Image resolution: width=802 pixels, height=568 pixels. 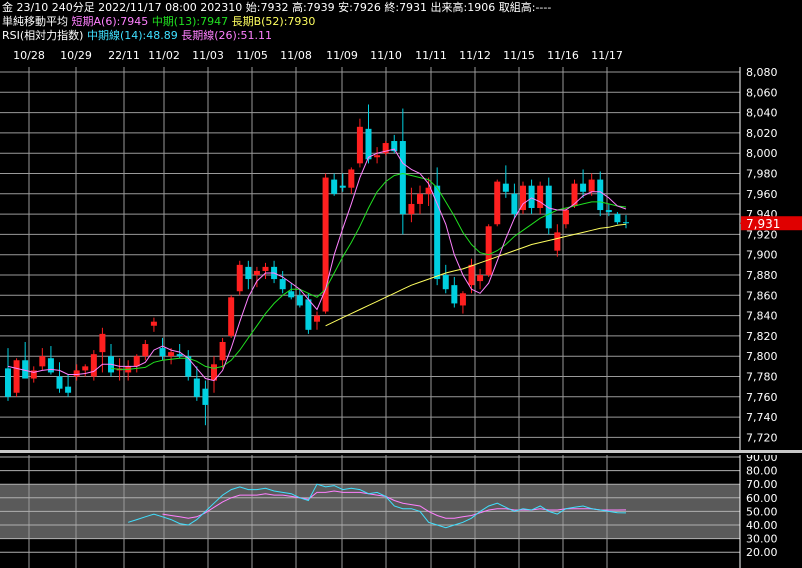 What do you see at coordinates (762, 397) in the screenshot?
I see `price-tick-label: 7,760` at bounding box center [762, 397].